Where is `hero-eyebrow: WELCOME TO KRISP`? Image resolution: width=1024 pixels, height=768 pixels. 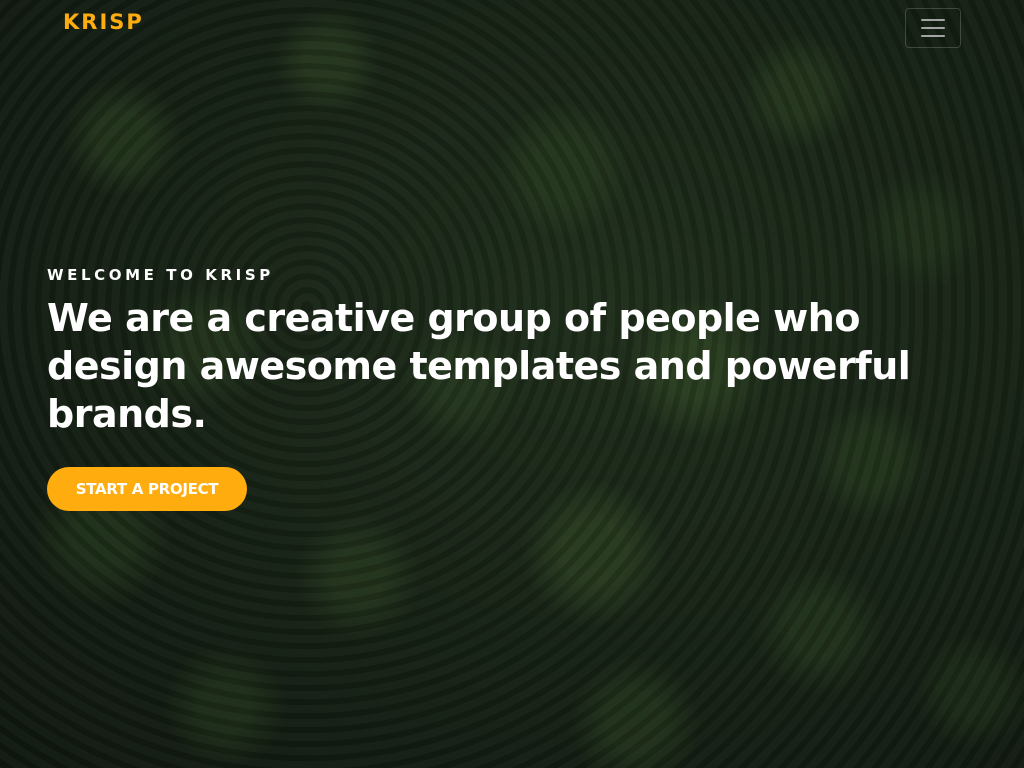
hero-eyebrow: WELCOME TO KRISP is located at coordinates (160, 275).